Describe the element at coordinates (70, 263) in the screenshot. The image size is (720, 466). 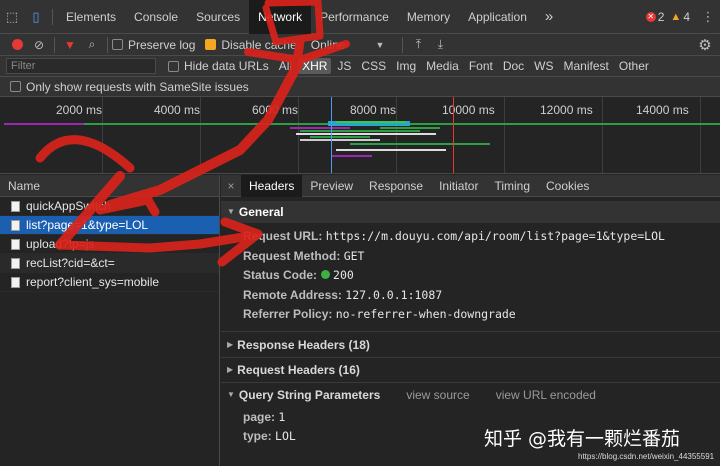
I see `request-name: recList?cid=&ct=` at that location.